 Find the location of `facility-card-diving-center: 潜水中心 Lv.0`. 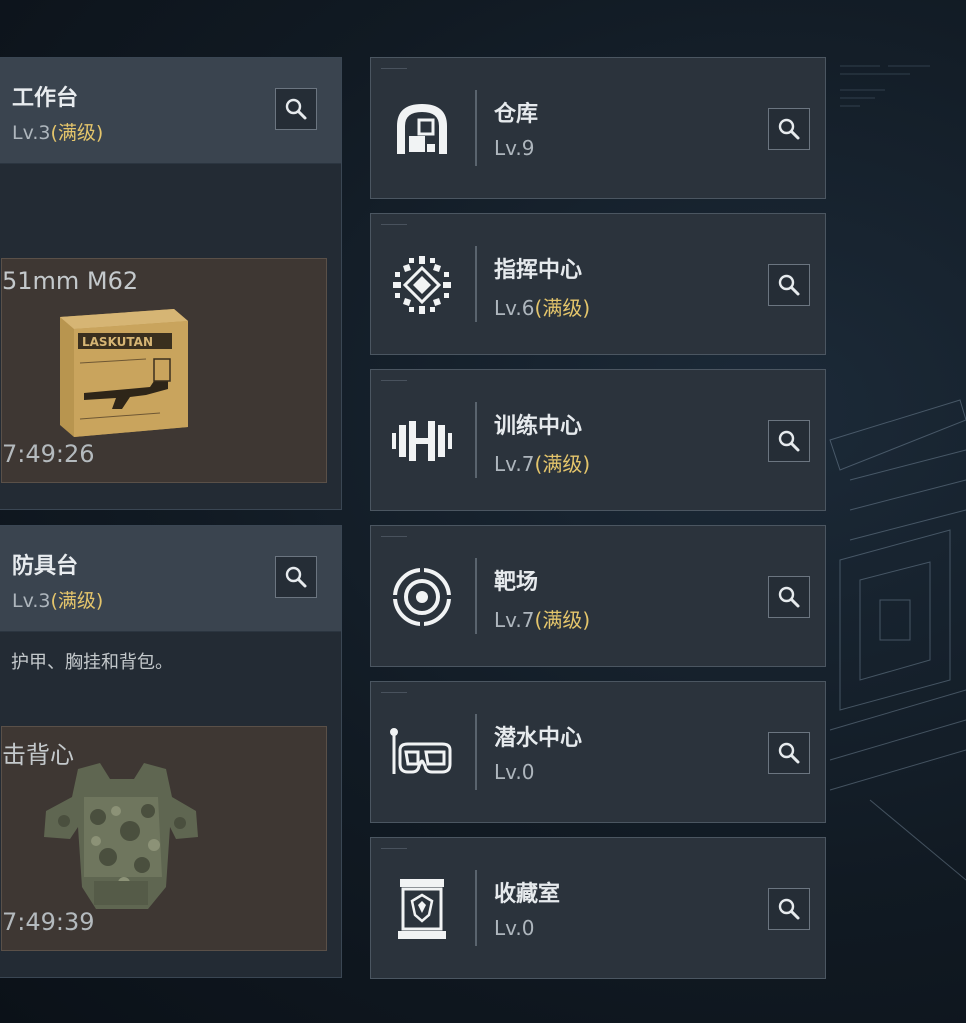

facility-card-diving-center: 潜水中心 Lv.0 is located at coordinates (598, 752).